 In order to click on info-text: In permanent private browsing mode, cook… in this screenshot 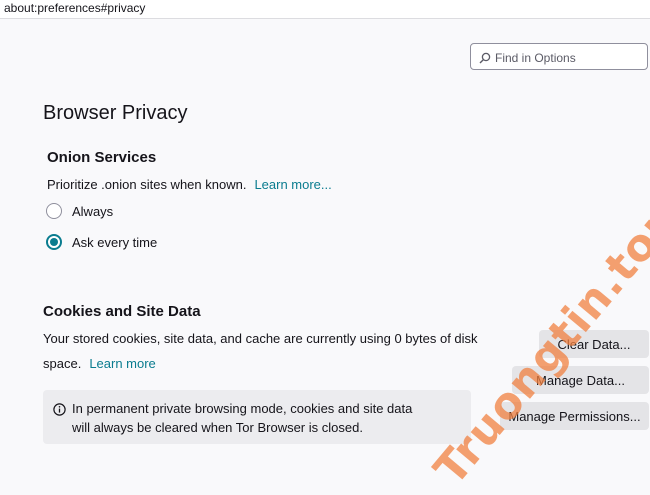, I will do `click(262, 418)`.